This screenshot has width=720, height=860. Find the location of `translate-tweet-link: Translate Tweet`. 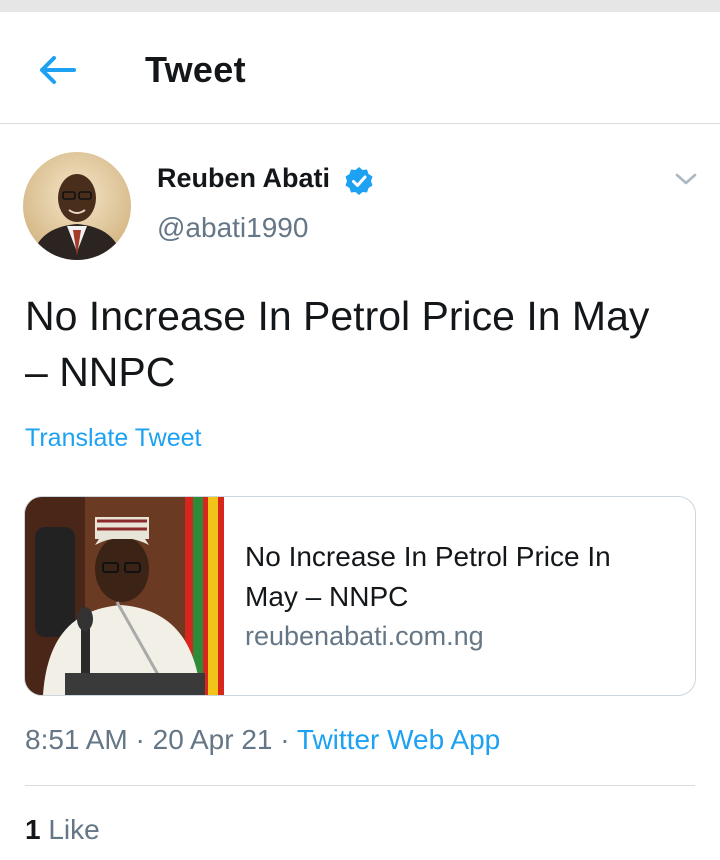

translate-tweet-link: Translate Tweet is located at coordinates (113, 438).